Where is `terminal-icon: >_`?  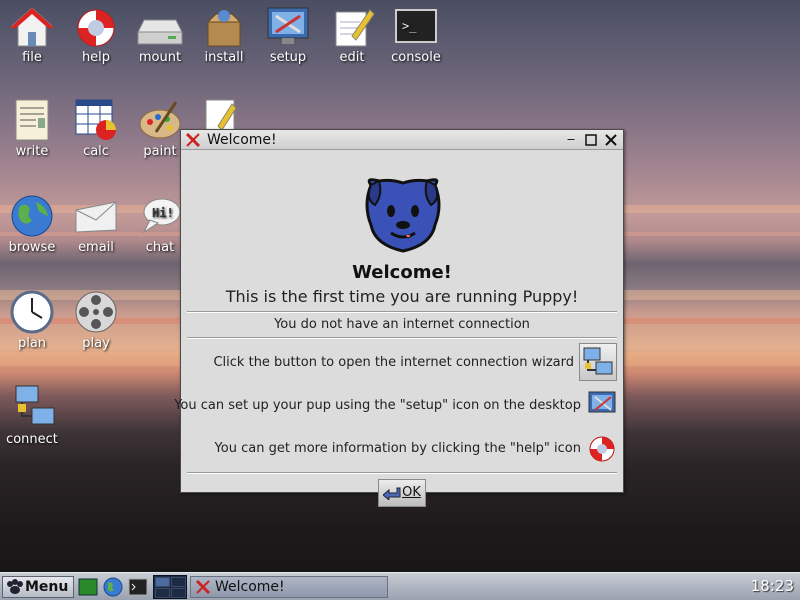 terminal-icon: >_ is located at coordinates (416, 26).